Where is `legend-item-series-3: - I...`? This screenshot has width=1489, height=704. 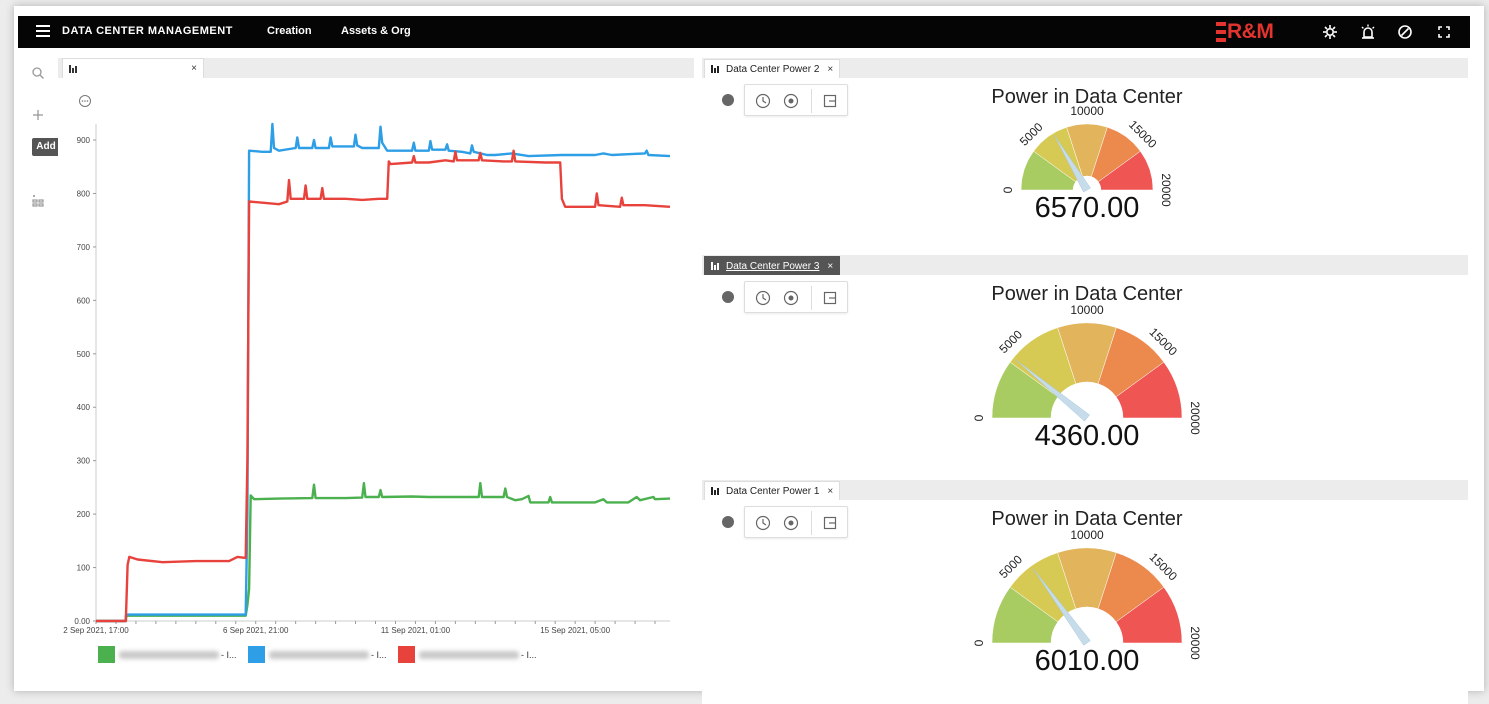
legend-item-series-3: - I... is located at coordinates (467, 654).